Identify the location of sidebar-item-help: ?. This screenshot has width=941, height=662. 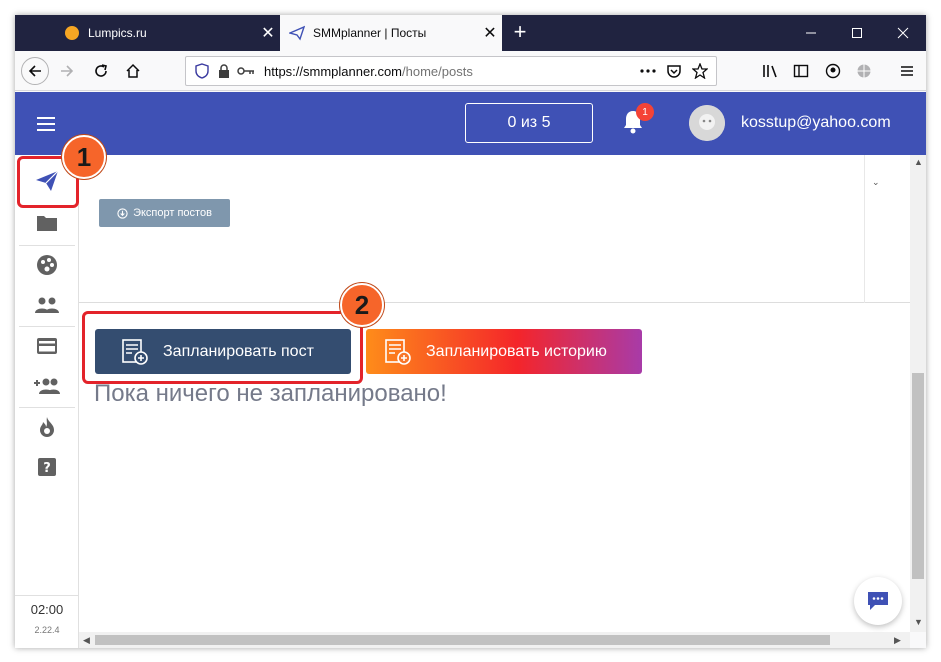
(47, 467).